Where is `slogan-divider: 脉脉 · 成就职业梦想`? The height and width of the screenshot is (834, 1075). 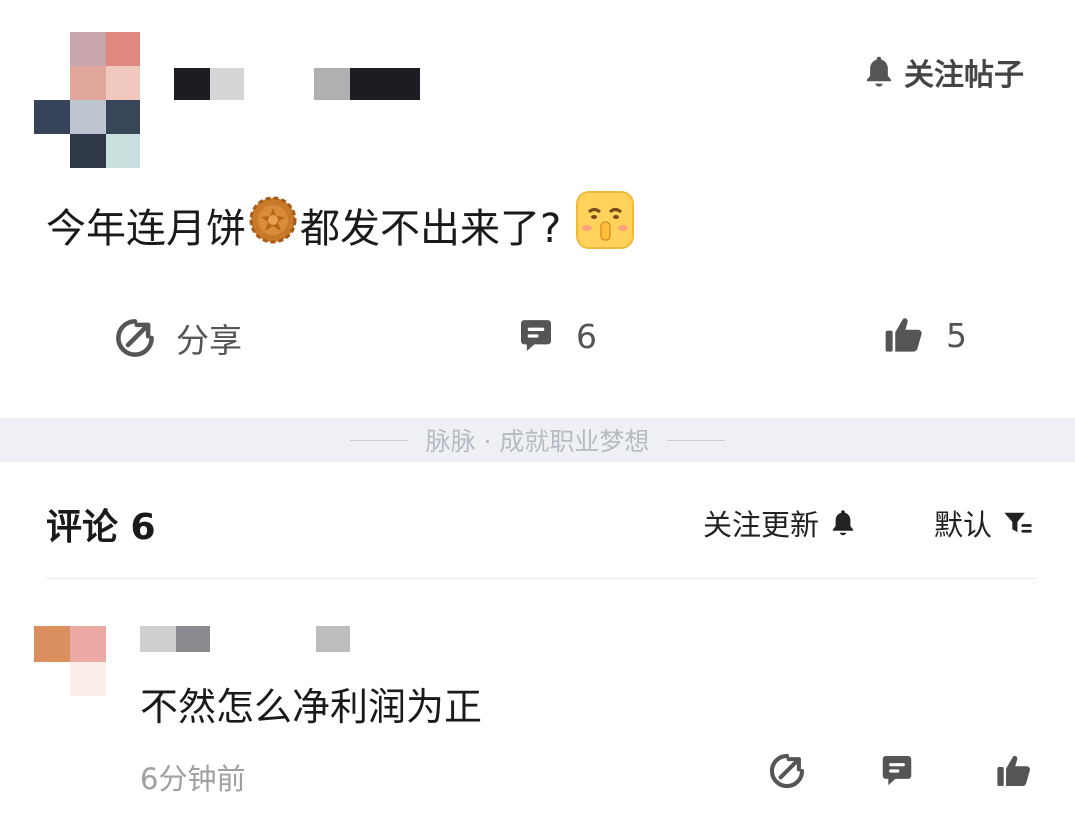
slogan-divider: 脉脉 · 成就职业梦想 is located at coordinates (537, 440).